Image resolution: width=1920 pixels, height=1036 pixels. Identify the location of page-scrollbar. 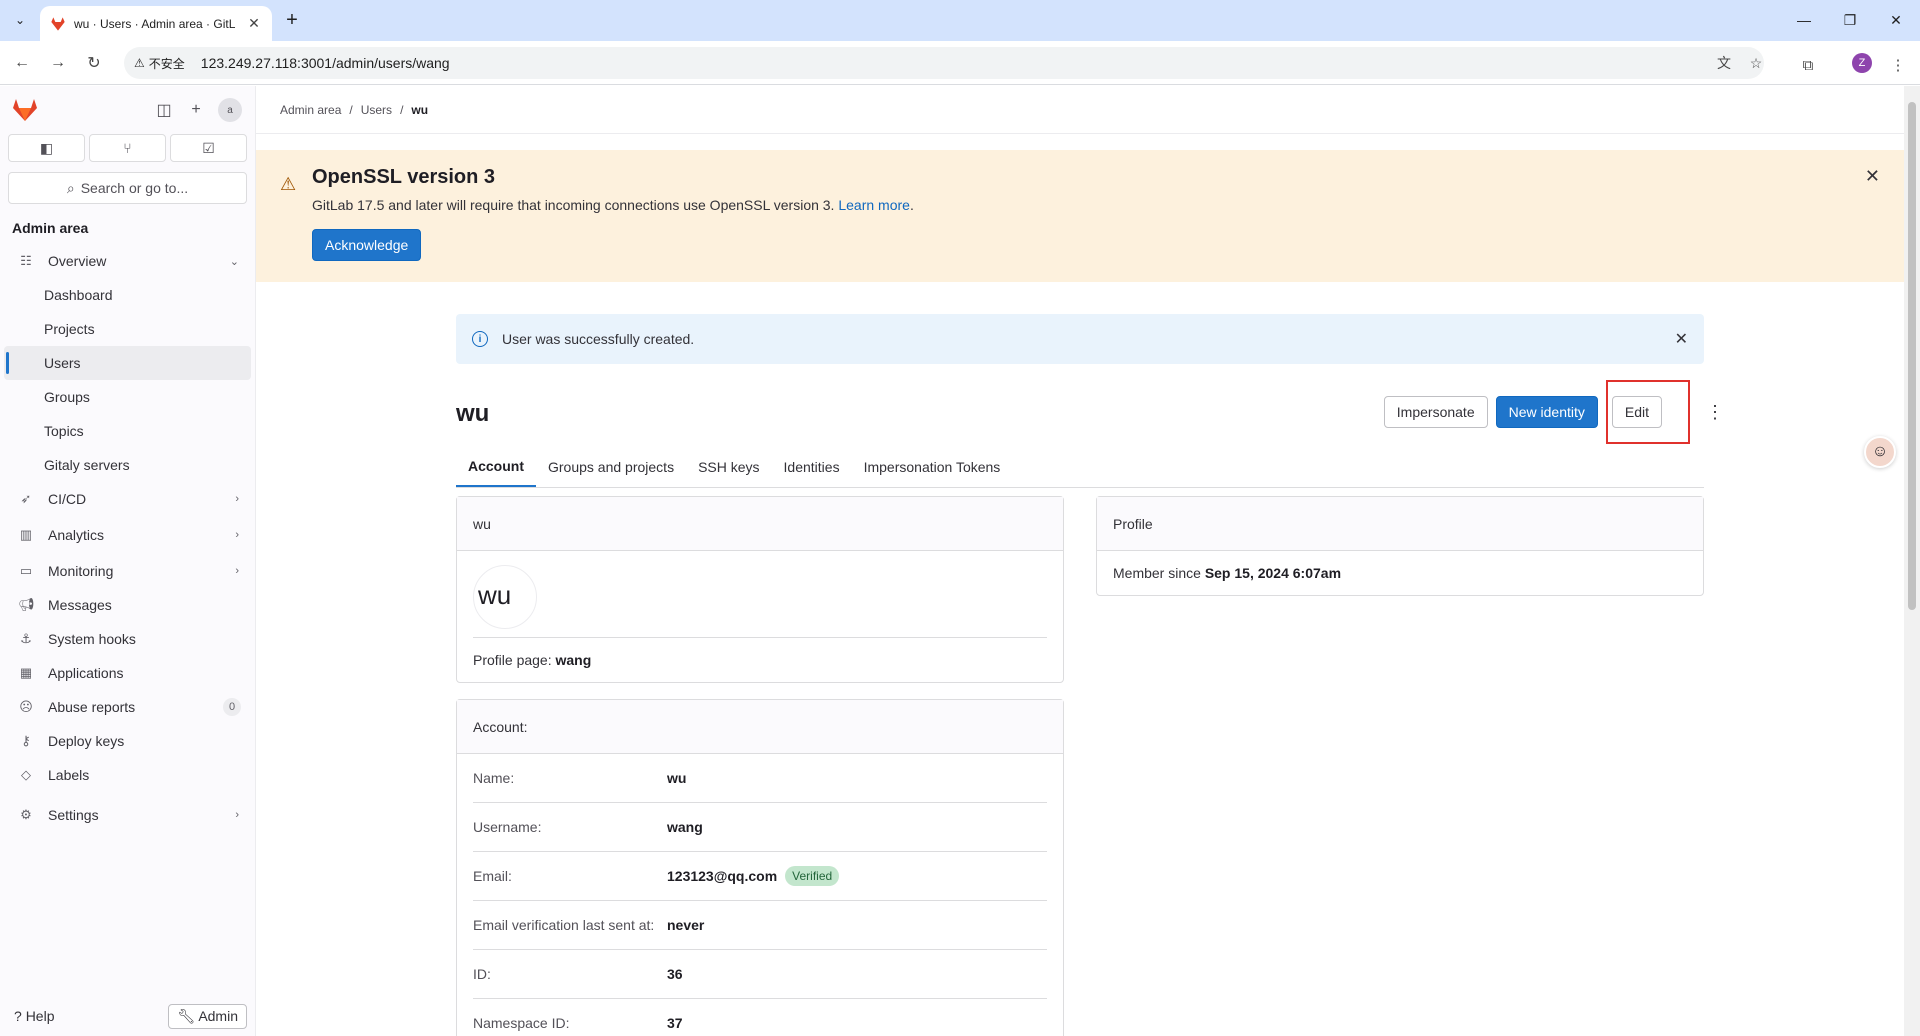
(1912, 561).